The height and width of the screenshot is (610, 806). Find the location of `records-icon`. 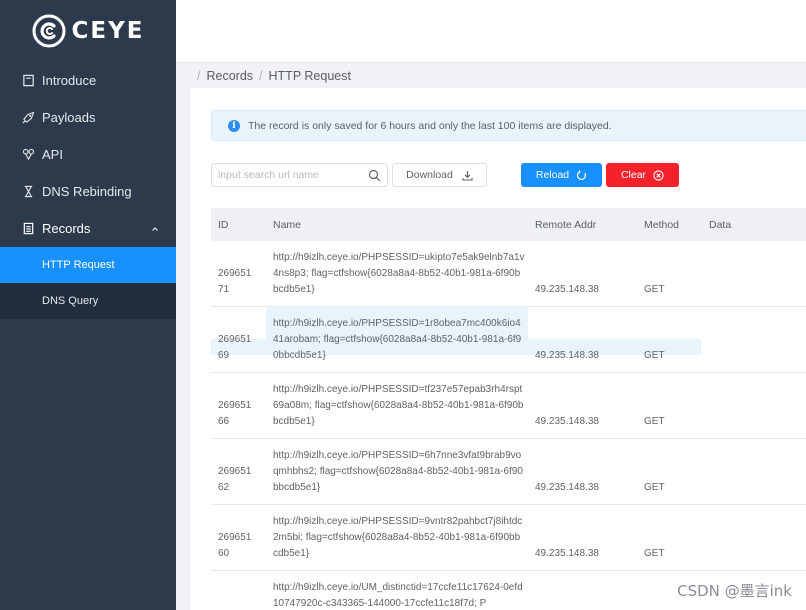

records-icon is located at coordinates (28, 229).